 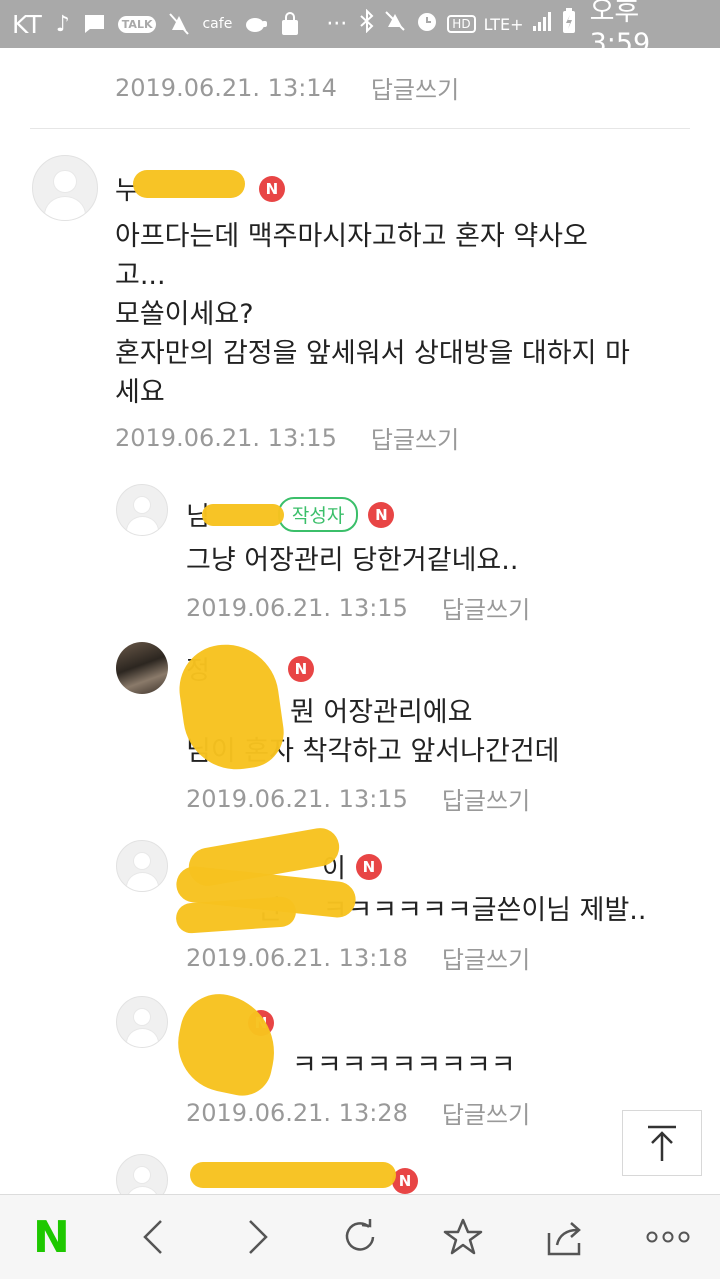 I want to click on bookmark-button, so click(x=463, y=1237).